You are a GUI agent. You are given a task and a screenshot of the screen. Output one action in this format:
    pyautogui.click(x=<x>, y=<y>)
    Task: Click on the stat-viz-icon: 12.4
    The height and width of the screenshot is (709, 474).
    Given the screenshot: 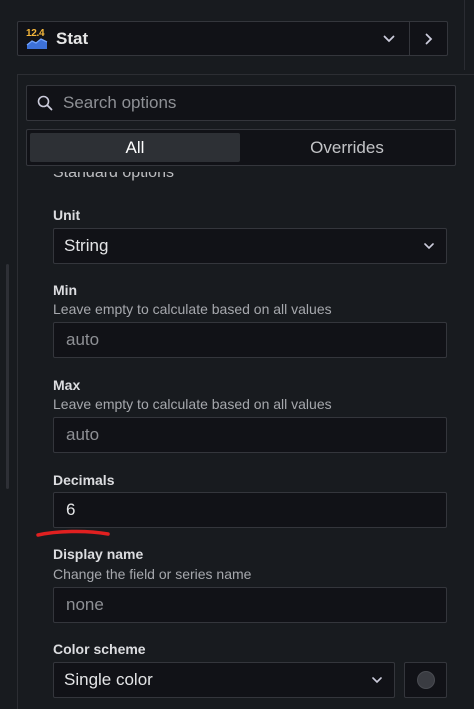 What is the action you would take?
    pyautogui.click(x=37, y=39)
    